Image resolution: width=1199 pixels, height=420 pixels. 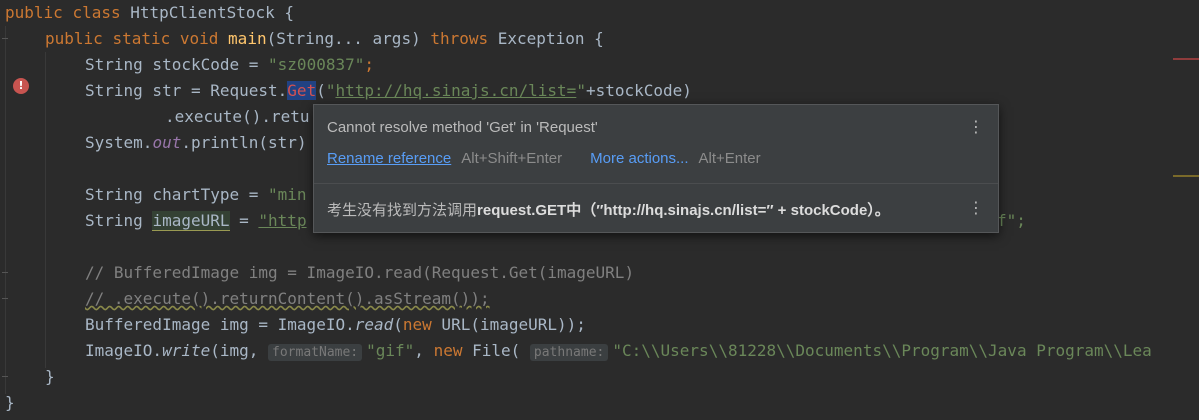 What do you see at coordinates (282, 220) in the screenshot?
I see `string-literal: "http` at bounding box center [282, 220].